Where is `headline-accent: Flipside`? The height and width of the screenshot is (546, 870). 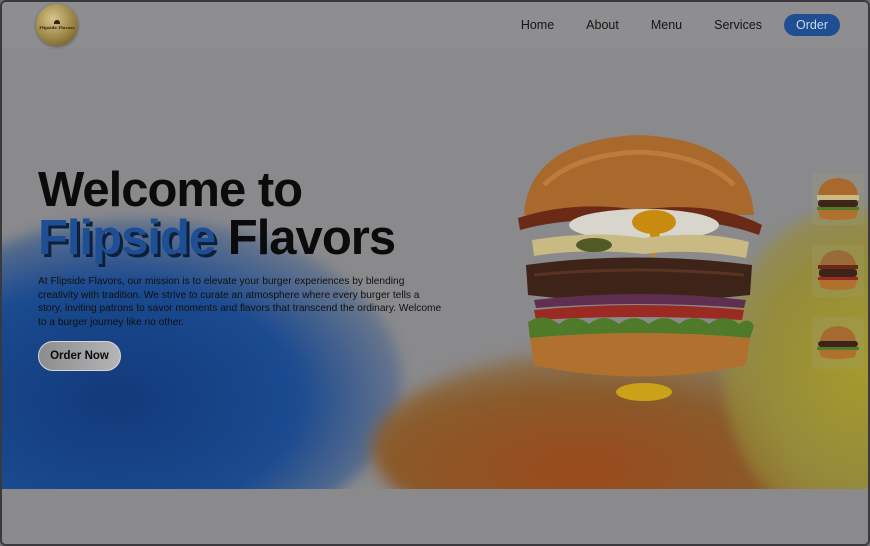 headline-accent: Flipside is located at coordinates (127, 238).